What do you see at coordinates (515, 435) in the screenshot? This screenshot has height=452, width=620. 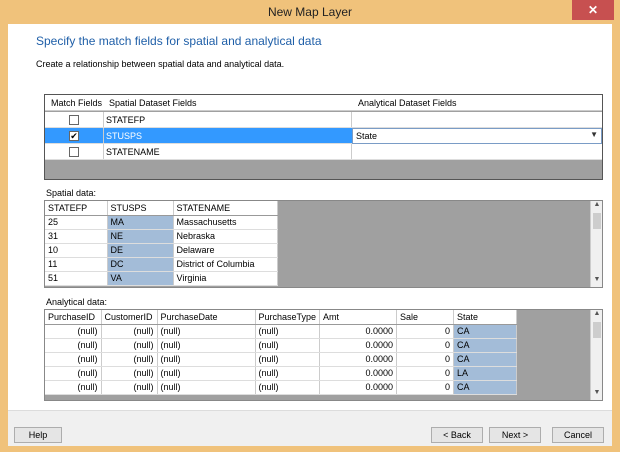 I see `next-button: Next >` at bounding box center [515, 435].